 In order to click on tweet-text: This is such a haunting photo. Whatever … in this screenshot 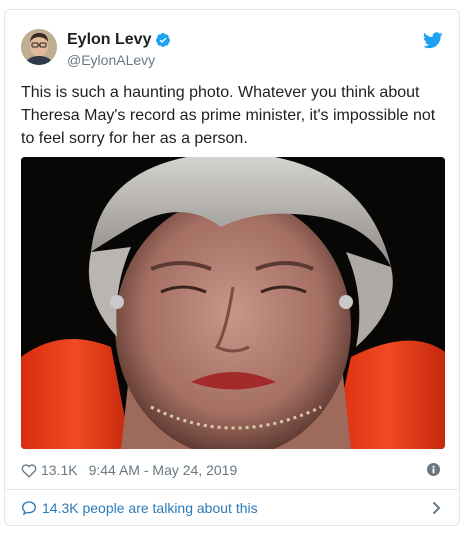, I will do `click(228, 115)`.